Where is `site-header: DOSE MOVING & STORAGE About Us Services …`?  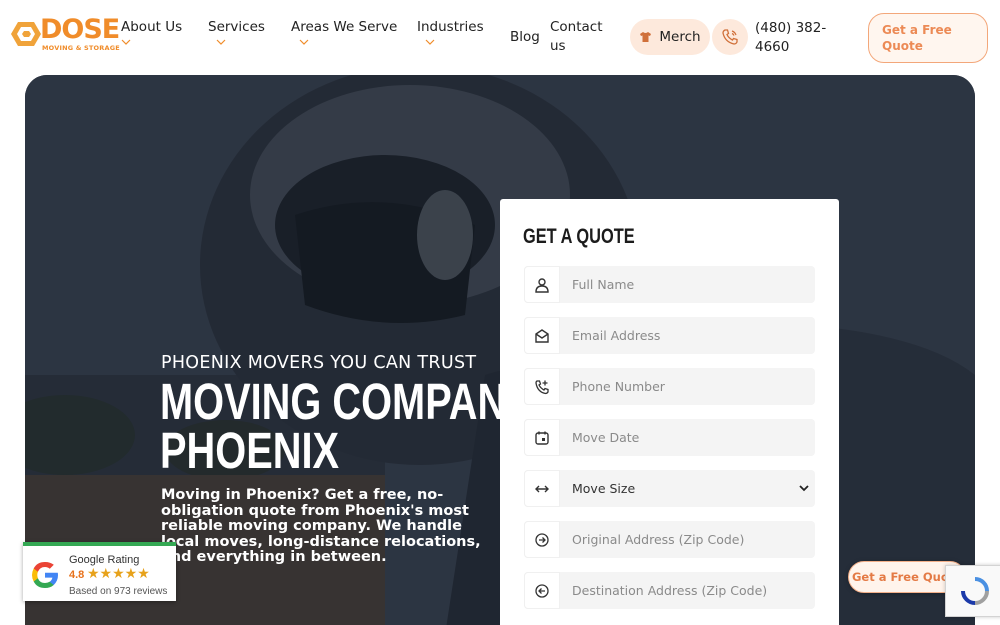 site-header: DOSE MOVING & STORAGE About Us Services … is located at coordinates (500, 37).